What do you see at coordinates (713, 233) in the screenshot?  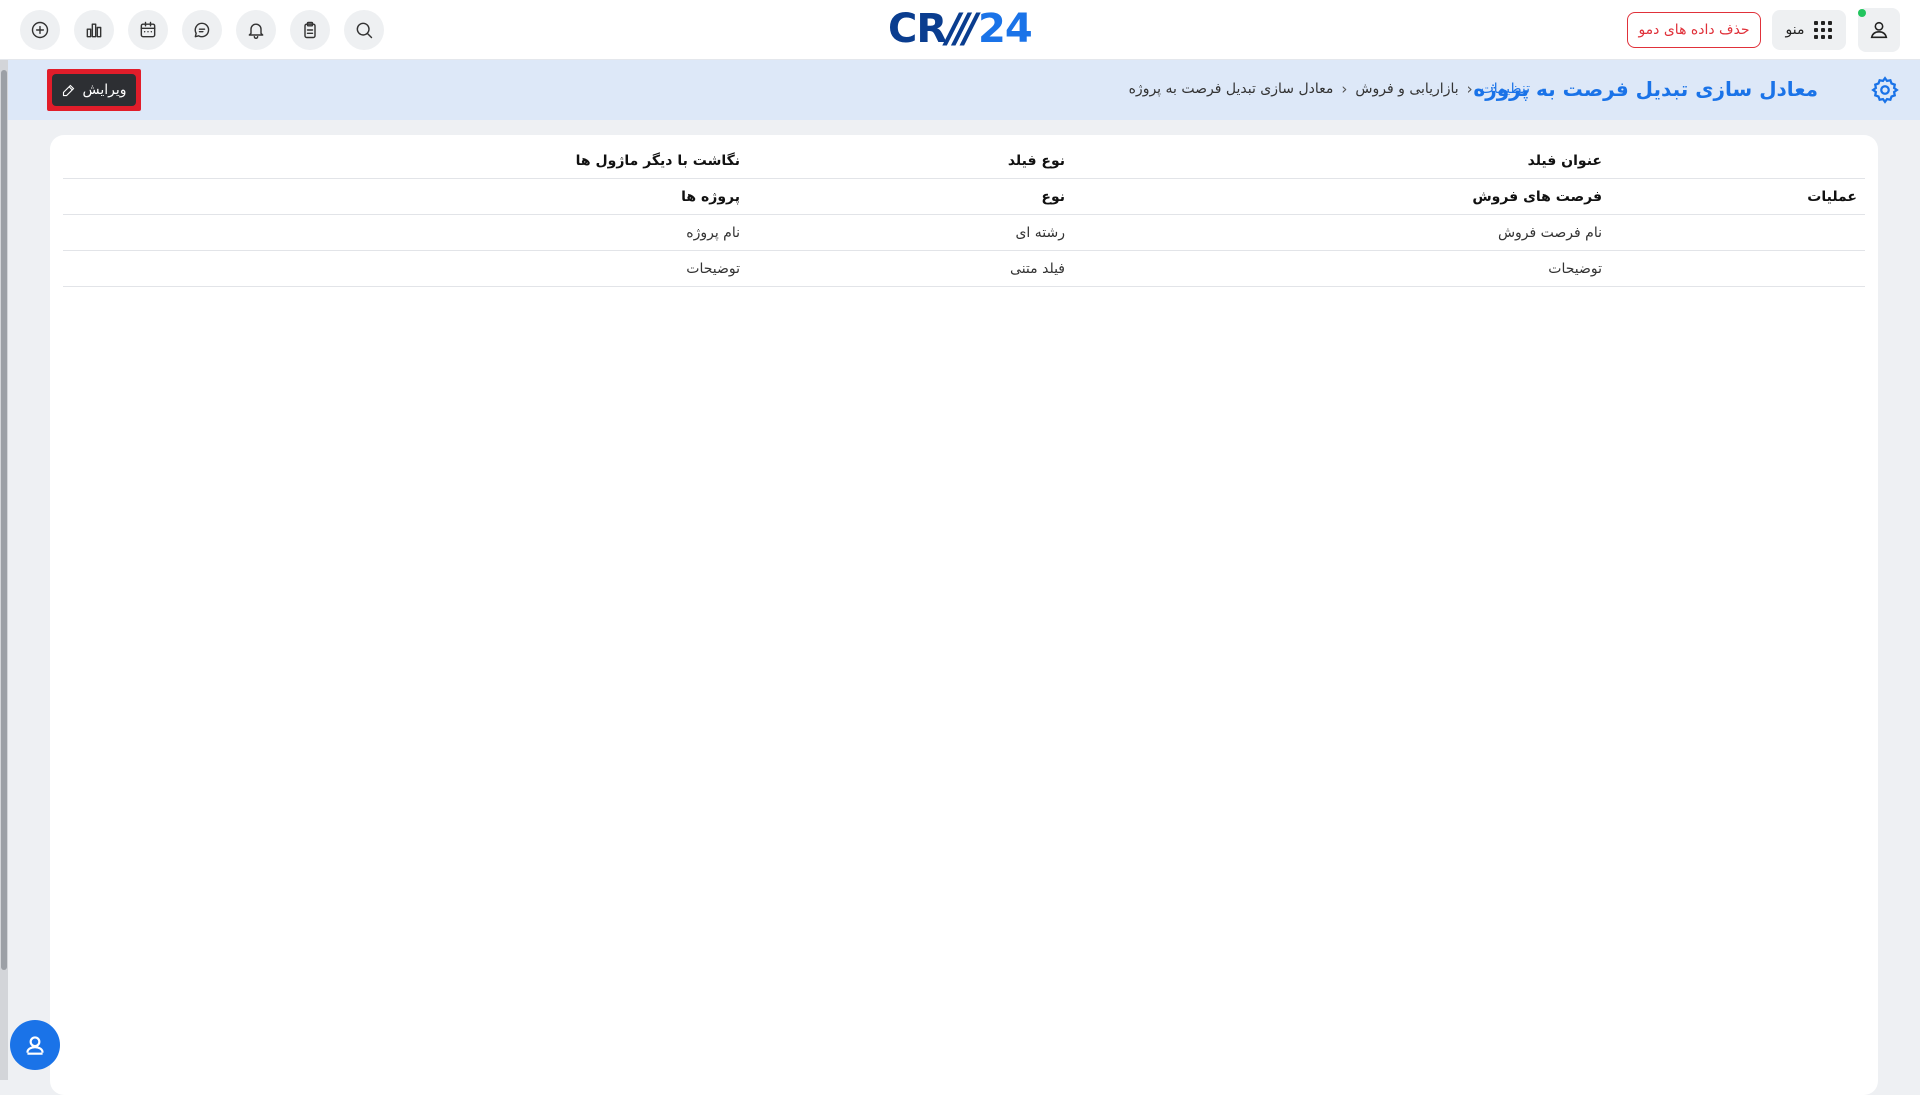 I see `field-mapping: نام پروژه` at bounding box center [713, 233].